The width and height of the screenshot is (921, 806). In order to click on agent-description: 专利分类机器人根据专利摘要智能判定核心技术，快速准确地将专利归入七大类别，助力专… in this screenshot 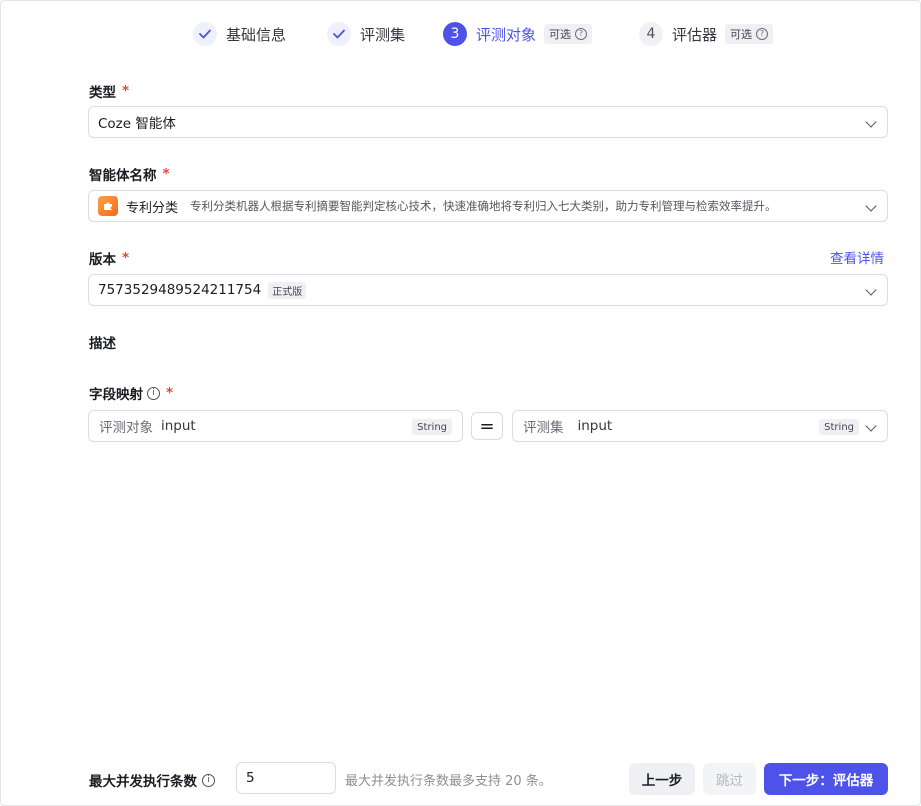, I will do `click(483, 206)`.